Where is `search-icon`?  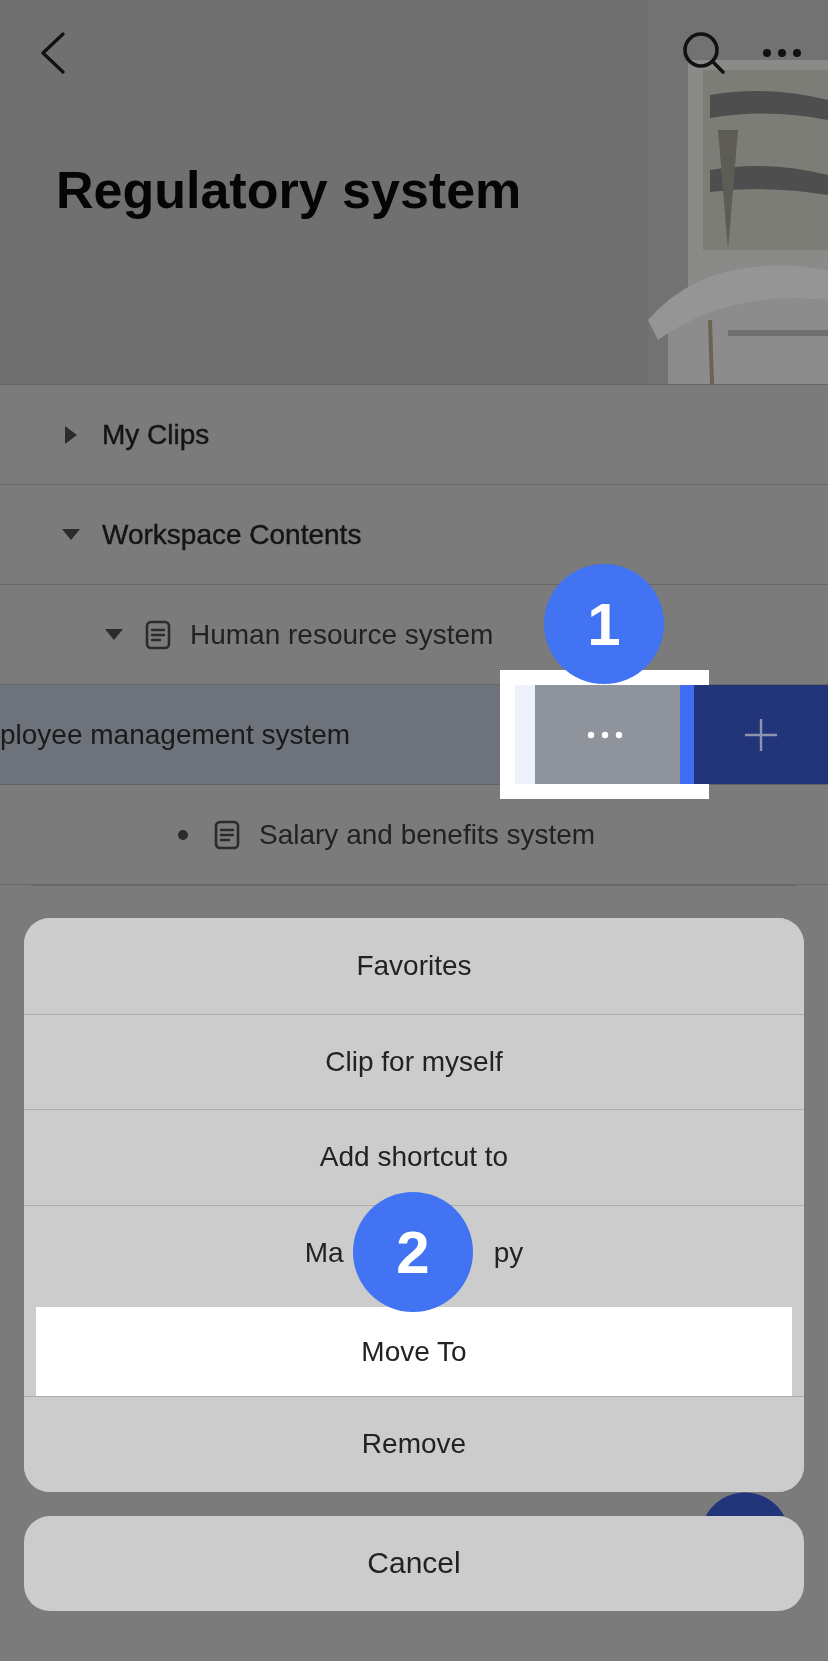 search-icon is located at coordinates (704, 52).